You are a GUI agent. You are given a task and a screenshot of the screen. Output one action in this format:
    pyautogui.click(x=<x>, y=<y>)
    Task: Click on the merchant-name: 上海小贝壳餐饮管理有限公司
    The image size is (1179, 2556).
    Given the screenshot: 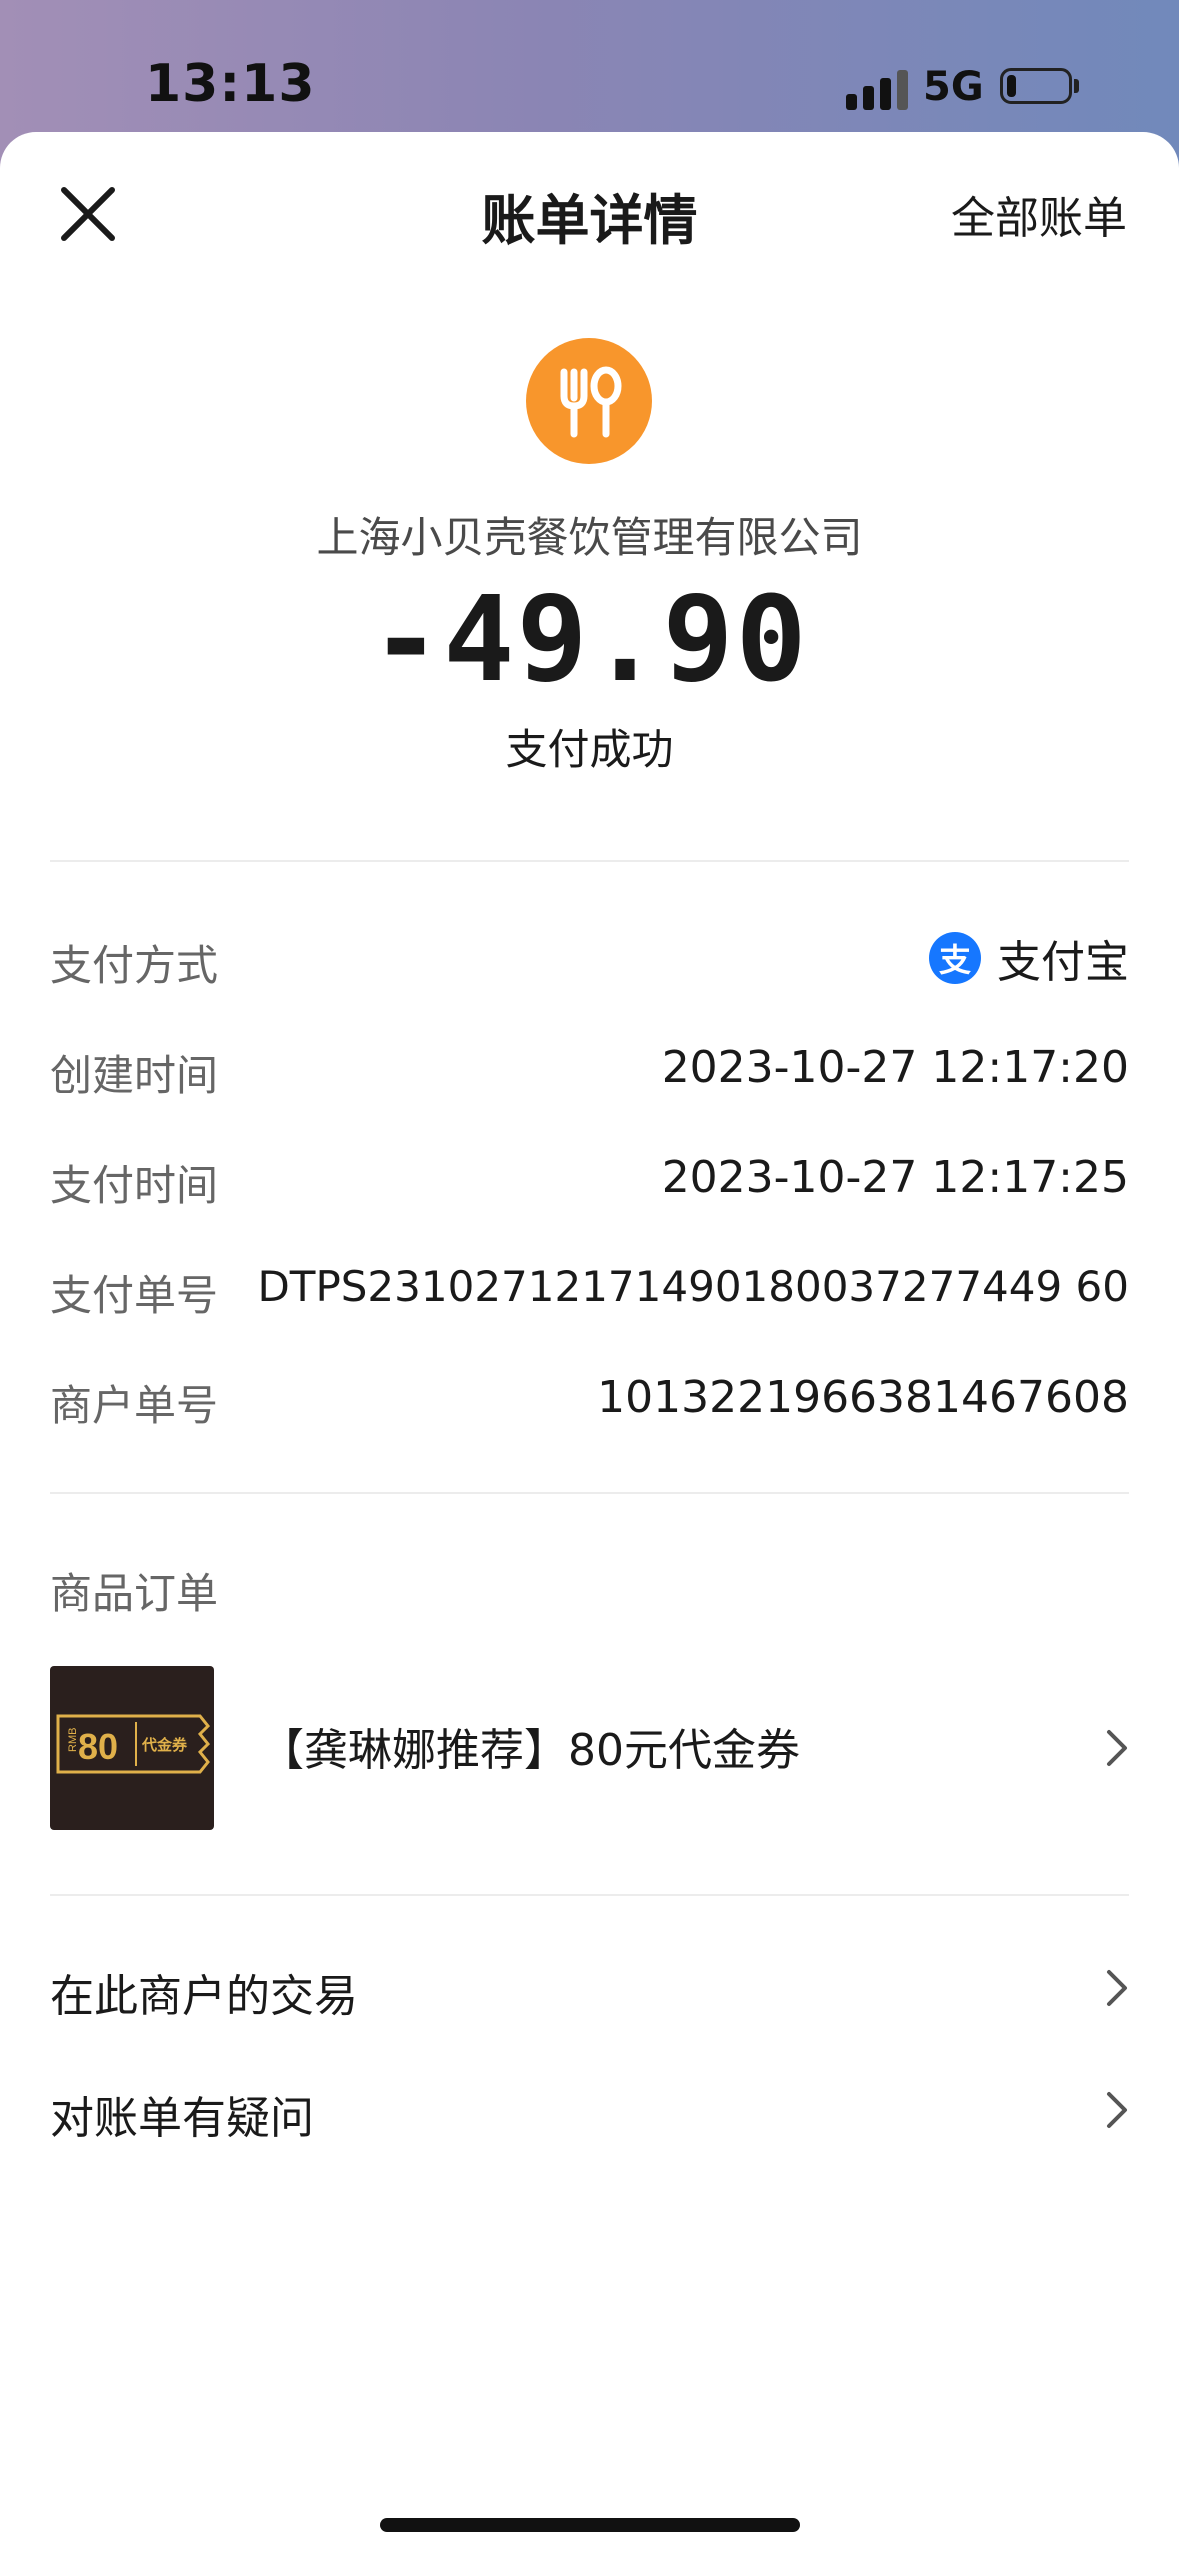 What is the action you would take?
    pyautogui.click(x=589, y=537)
    